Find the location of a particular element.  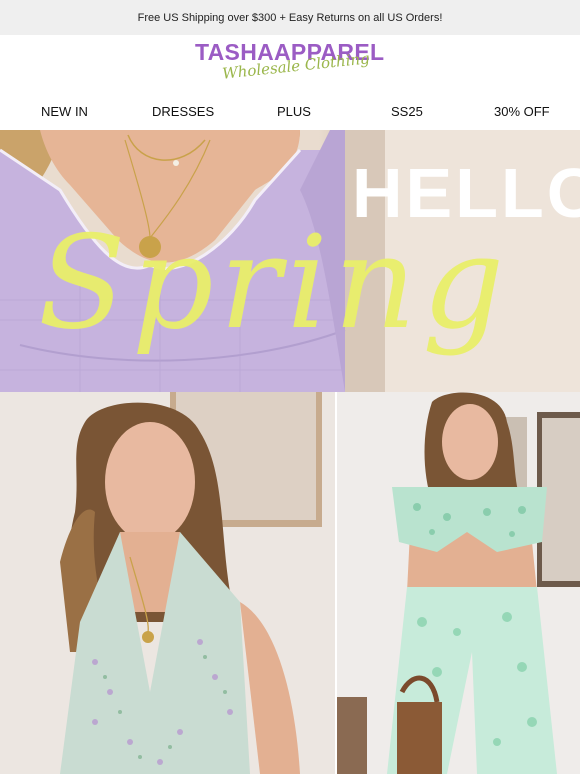

nav-item-ss25: SS25 is located at coordinates (407, 111).